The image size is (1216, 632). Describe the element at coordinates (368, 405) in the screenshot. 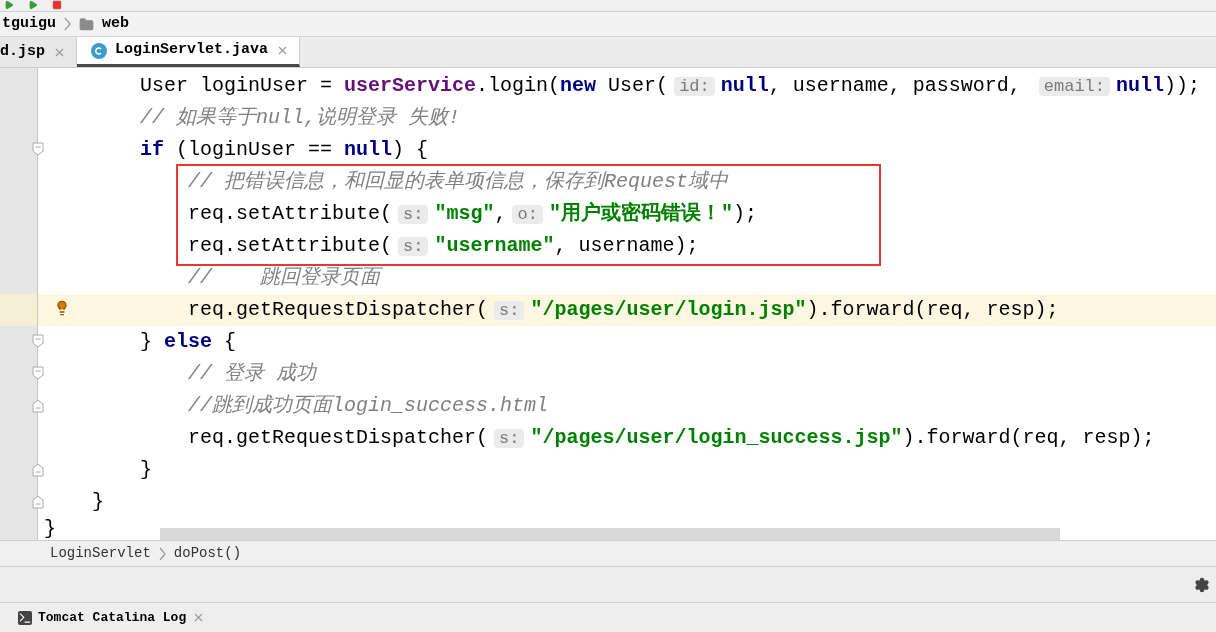

I see `code-token: //跳到成功页面login_success.html` at that location.